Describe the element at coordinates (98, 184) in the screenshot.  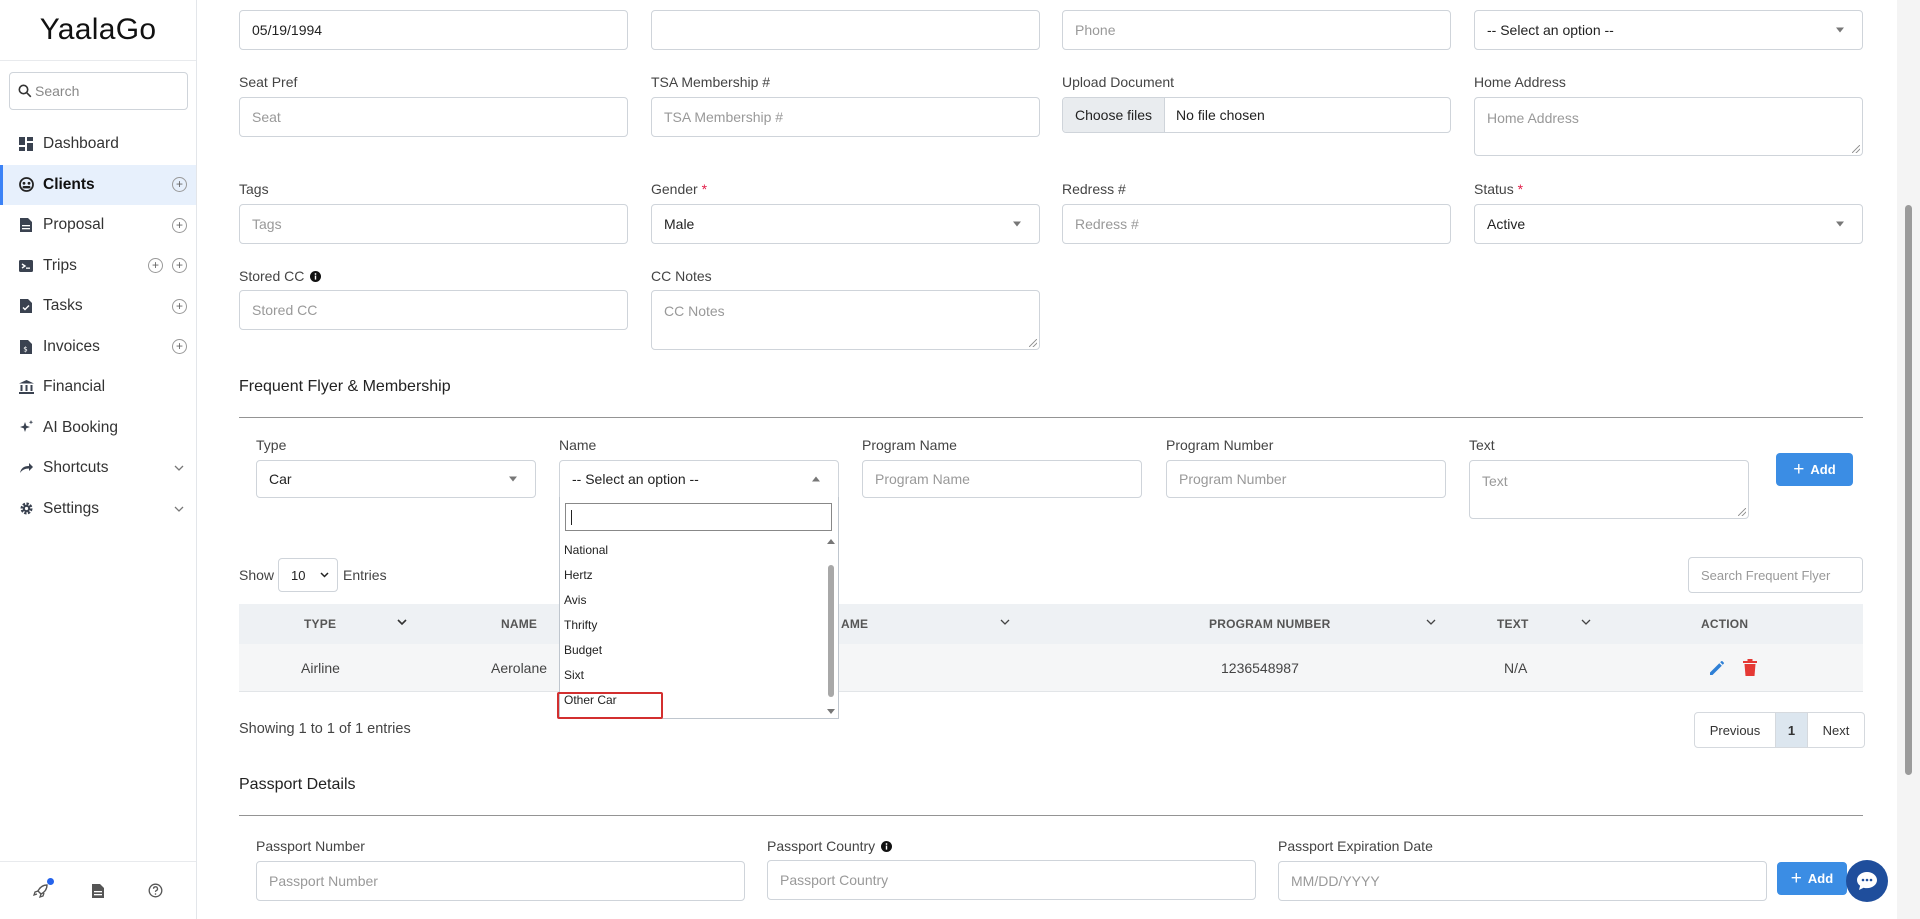
I see `sidebar-item-clients: Clients +` at that location.